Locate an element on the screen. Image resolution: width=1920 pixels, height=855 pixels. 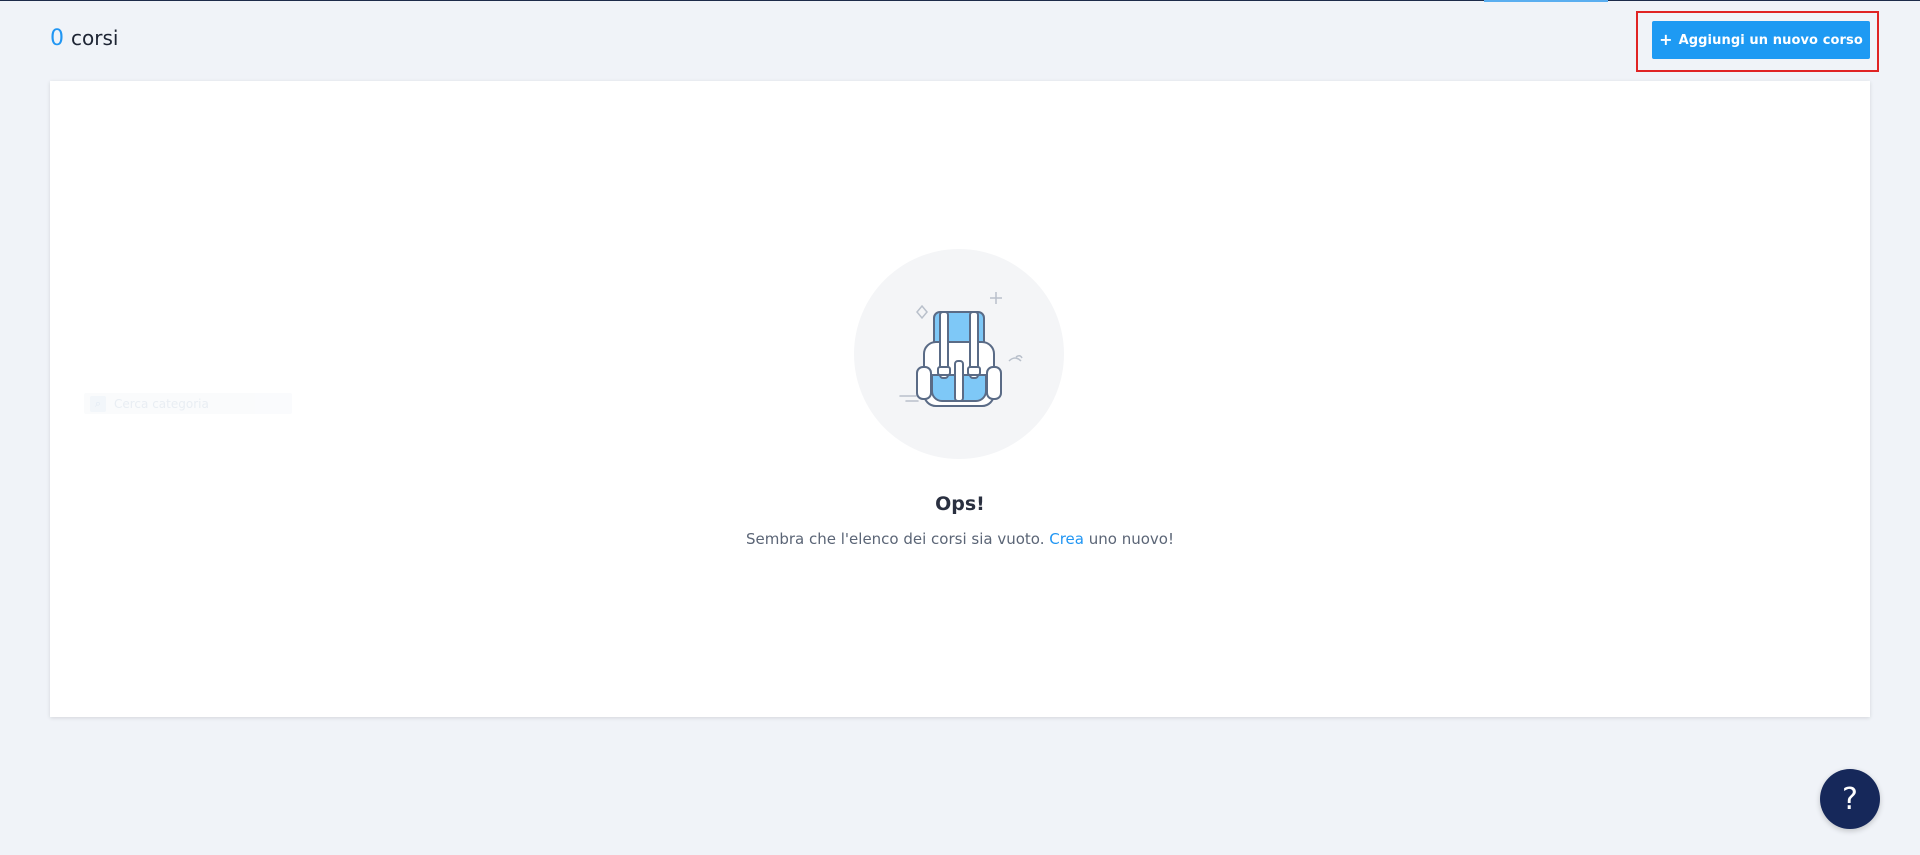
category-search-ghost: ⌕ Cerca categoria is located at coordinates (188, 403).